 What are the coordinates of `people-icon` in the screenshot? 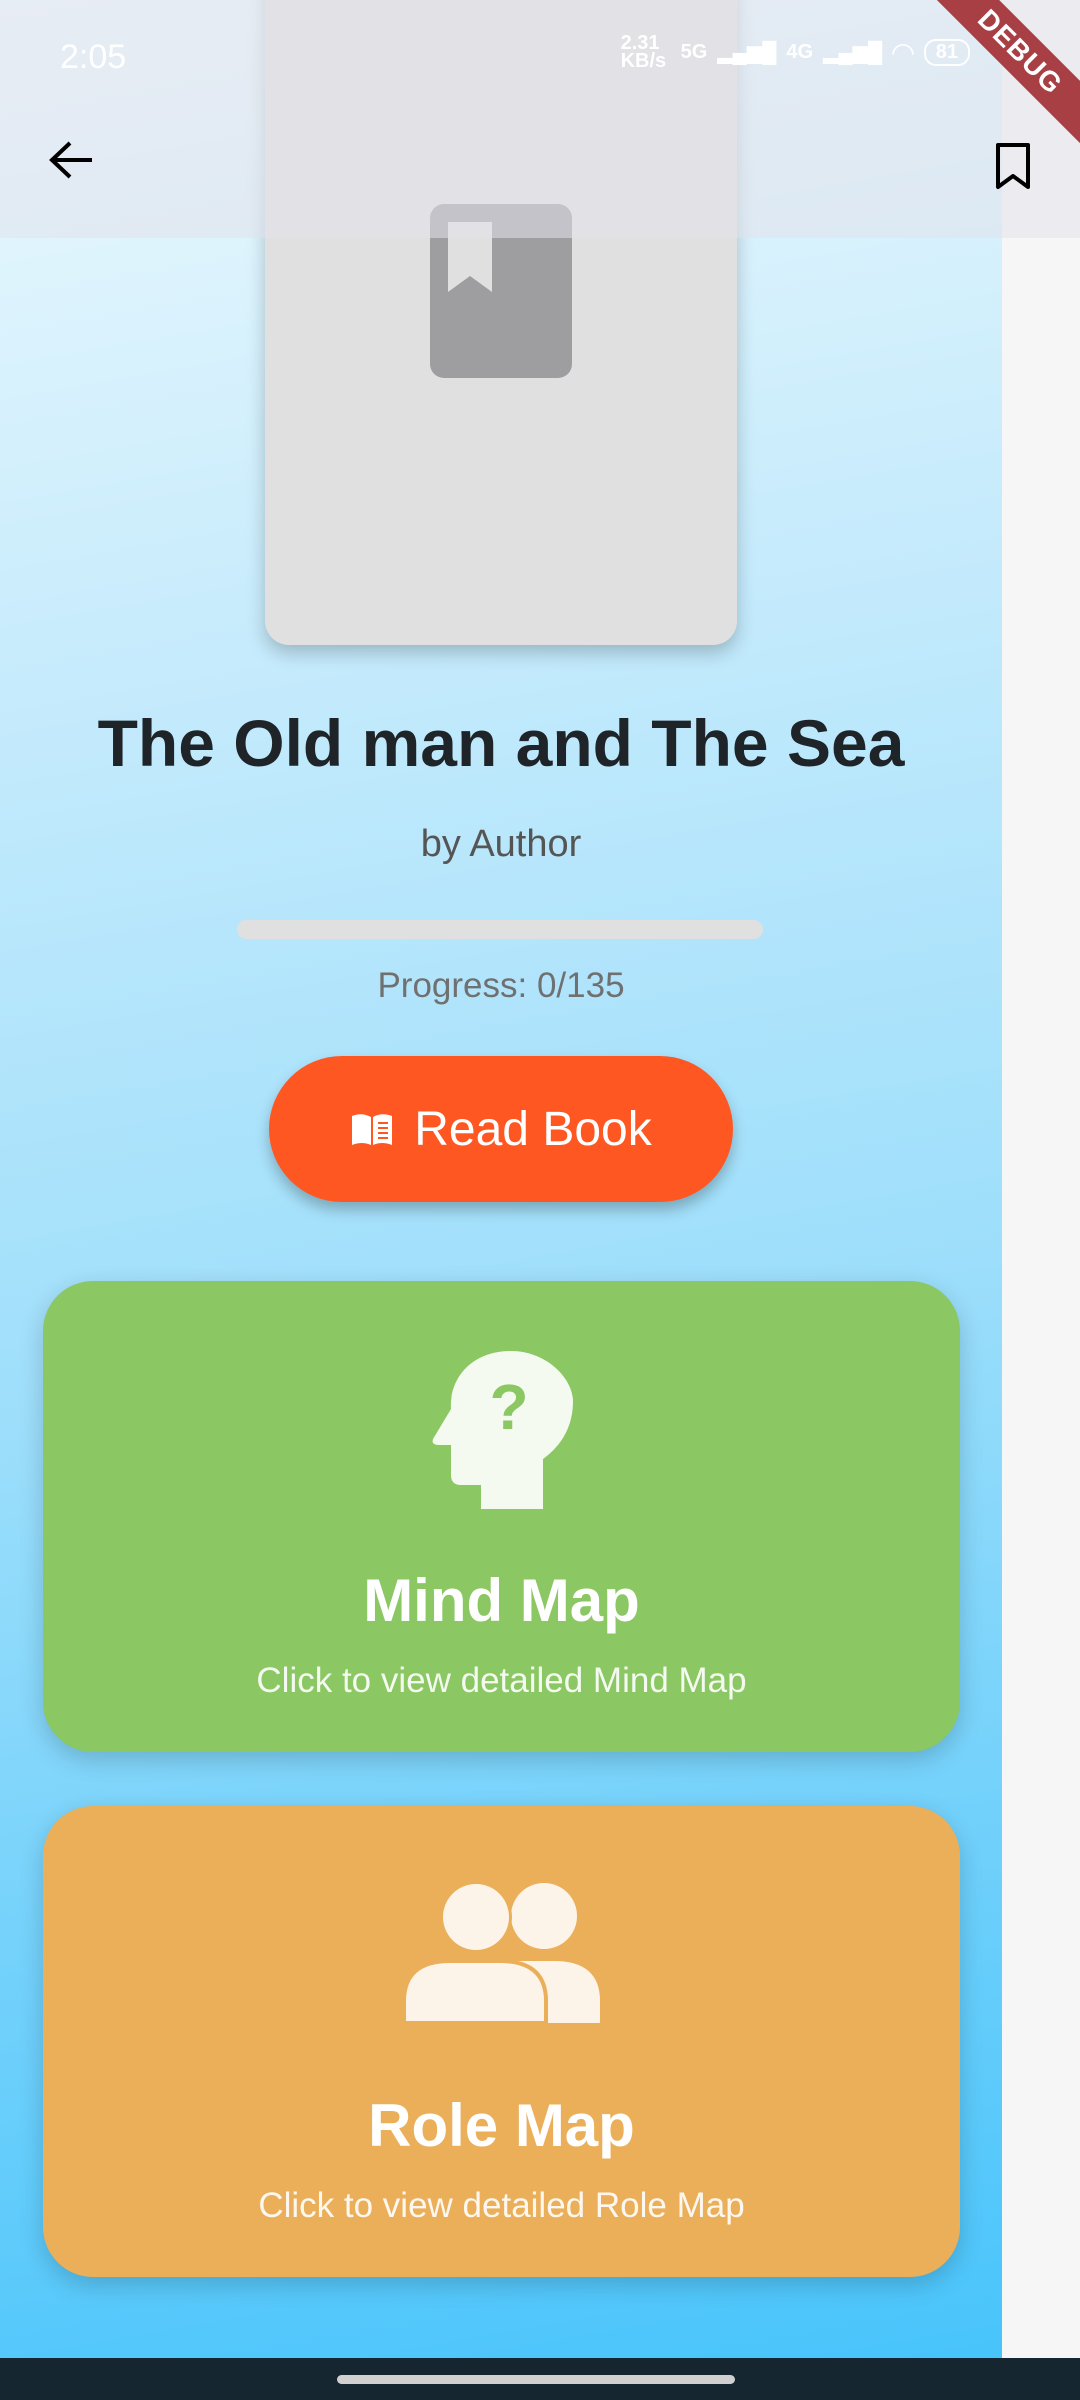 It's located at (501, 1952).